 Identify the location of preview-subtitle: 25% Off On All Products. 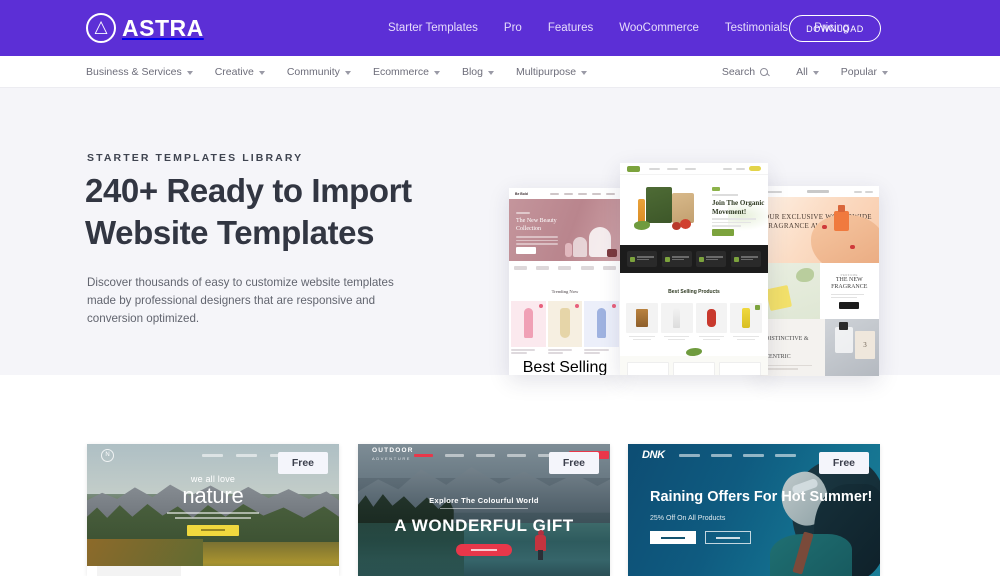
(688, 518).